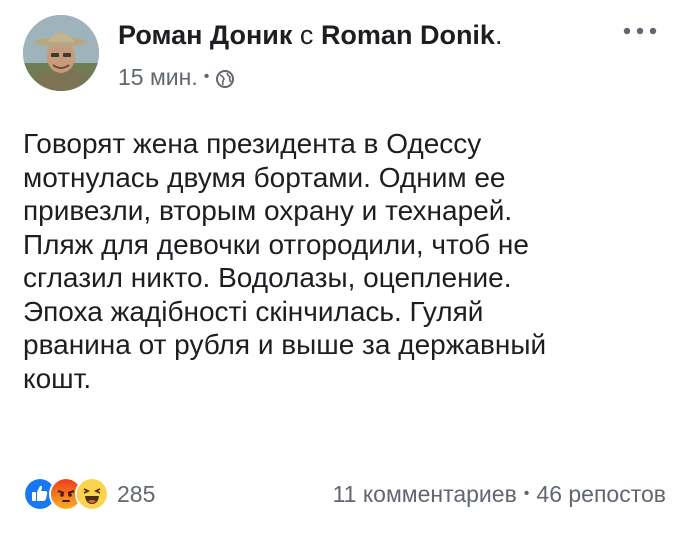  I want to click on shares-link: 46 репостов, so click(601, 494).